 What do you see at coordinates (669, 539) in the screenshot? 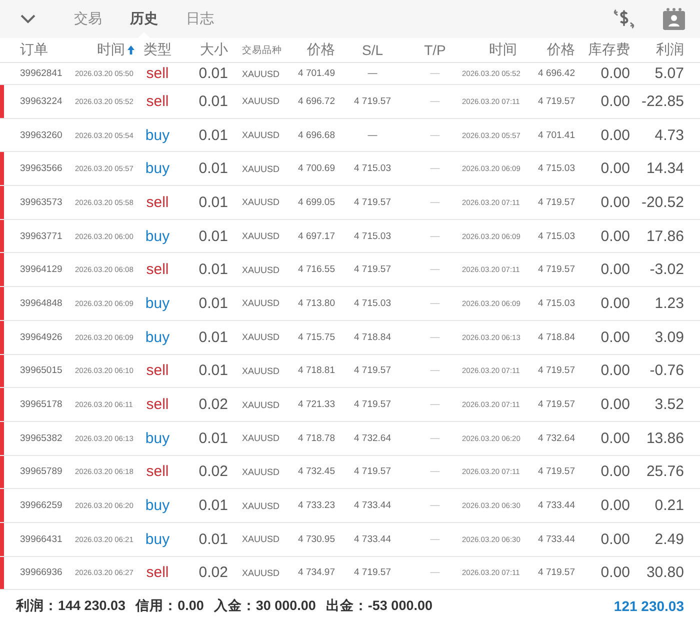
I see `profit: 2.49` at bounding box center [669, 539].